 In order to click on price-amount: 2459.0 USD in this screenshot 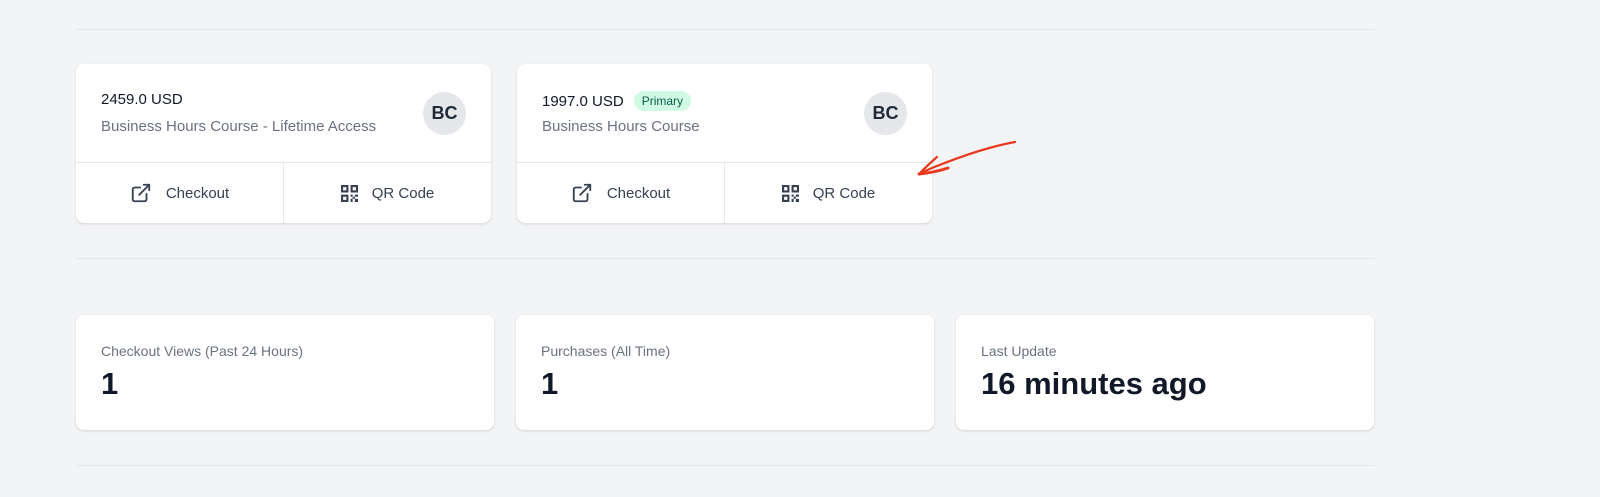, I will do `click(142, 99)`.